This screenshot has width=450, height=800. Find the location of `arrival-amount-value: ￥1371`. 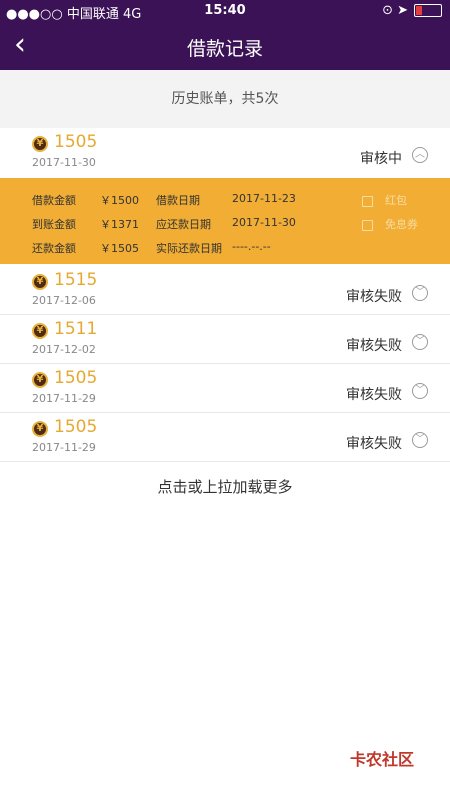

arrival-amount-value: ￥1371 is located at coordinates (119, 224).